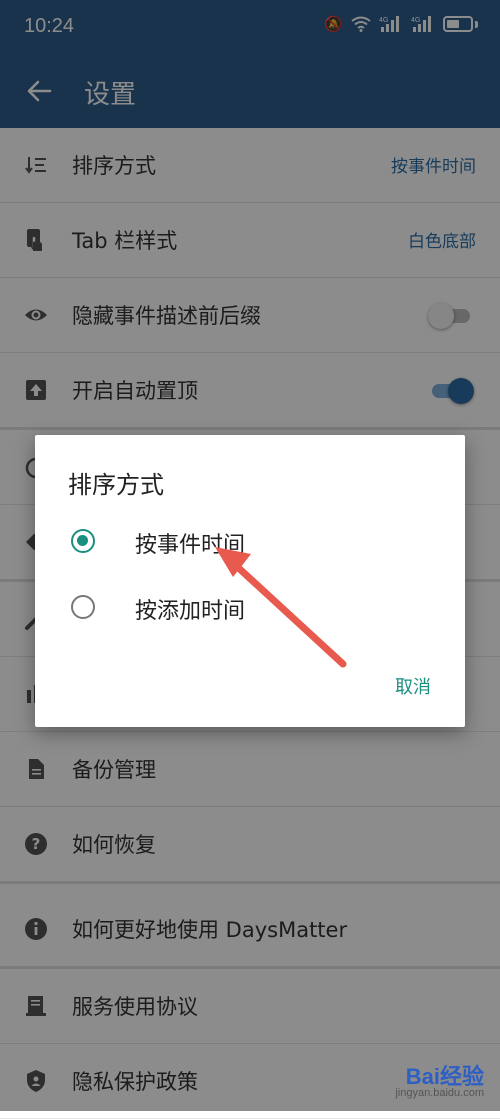  What do you see at coordinates (439, 1093) in the screenshot?
I see `watermark-url: jingyan.baidu.com` at bounding box center [439, 1093].